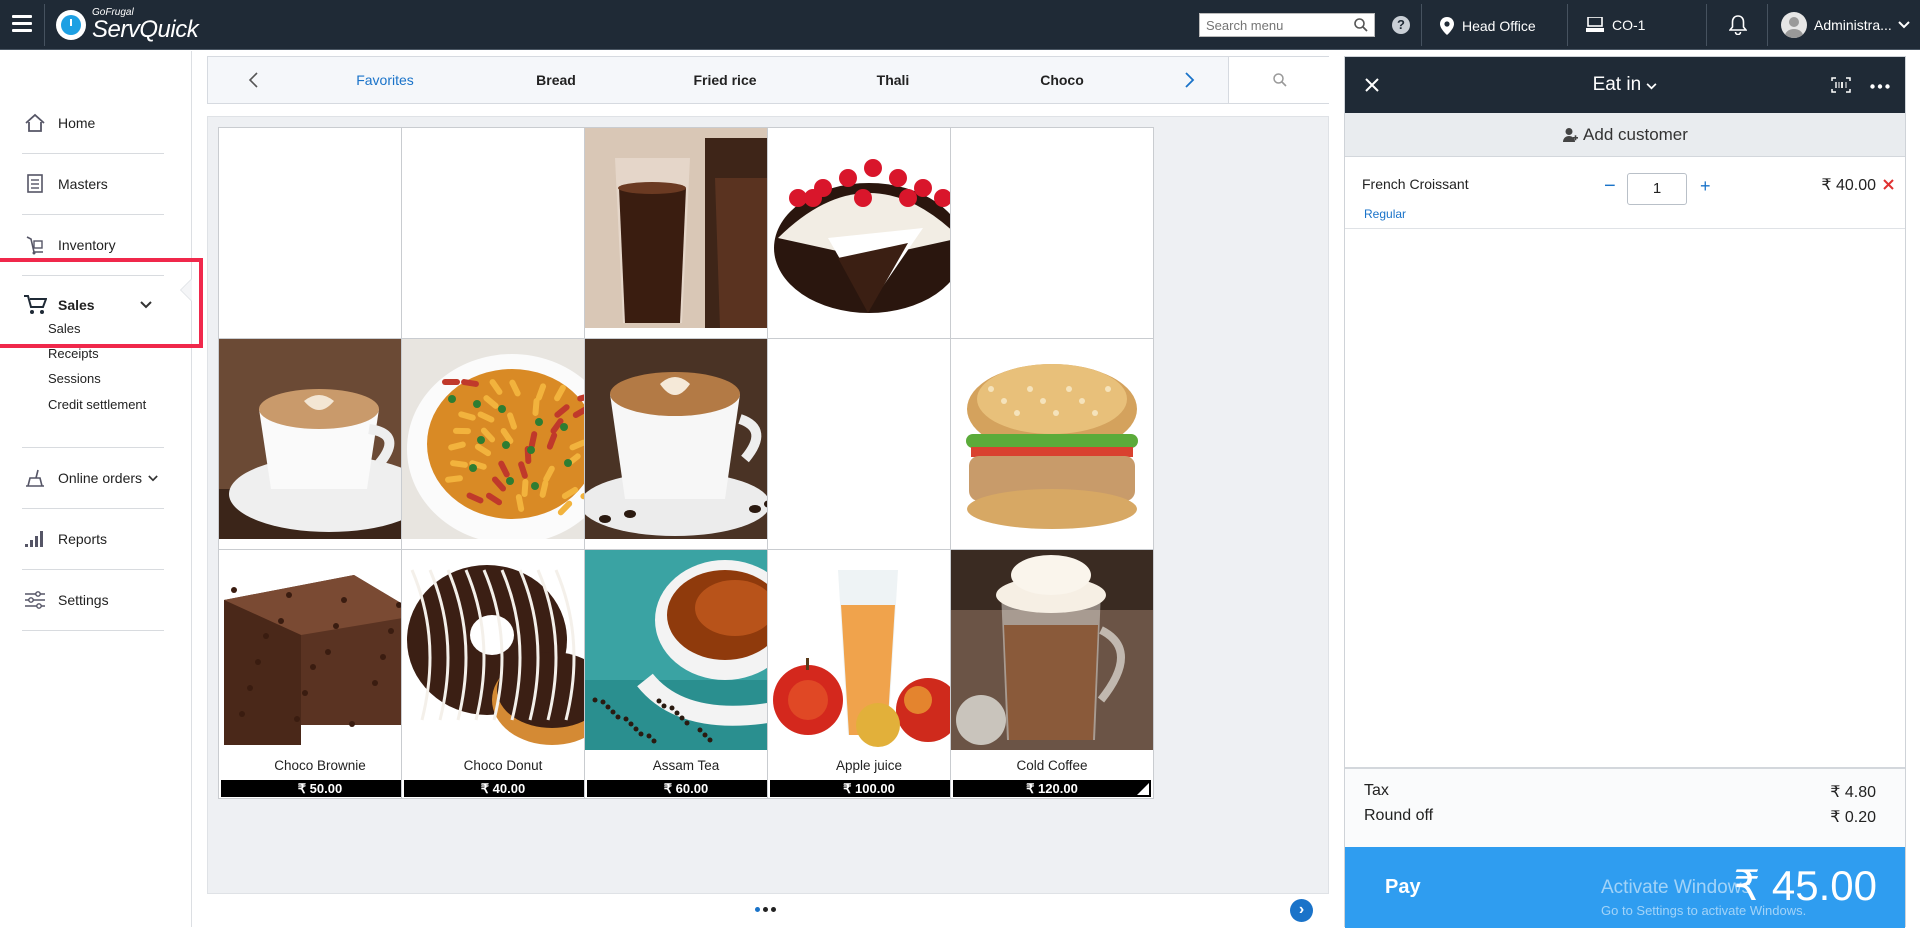 The image size is (1920, 928). What do you see at coordinates (254, 80) in the screenshot?
I see `chevron-left-icon` at bounding box center [254, 80].